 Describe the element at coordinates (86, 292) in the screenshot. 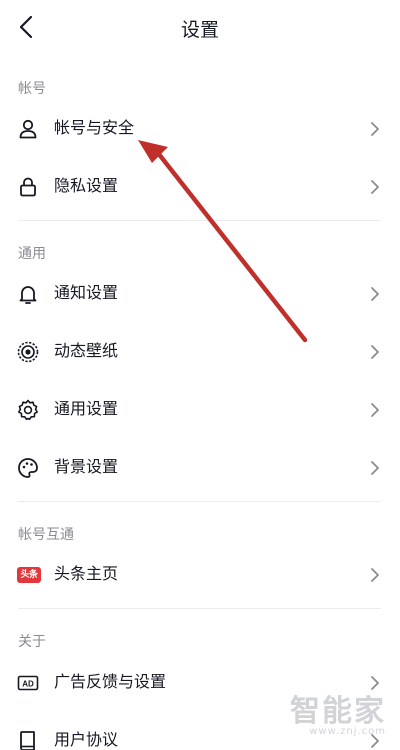

I see `settings-item-label: 通知设置` at that location.